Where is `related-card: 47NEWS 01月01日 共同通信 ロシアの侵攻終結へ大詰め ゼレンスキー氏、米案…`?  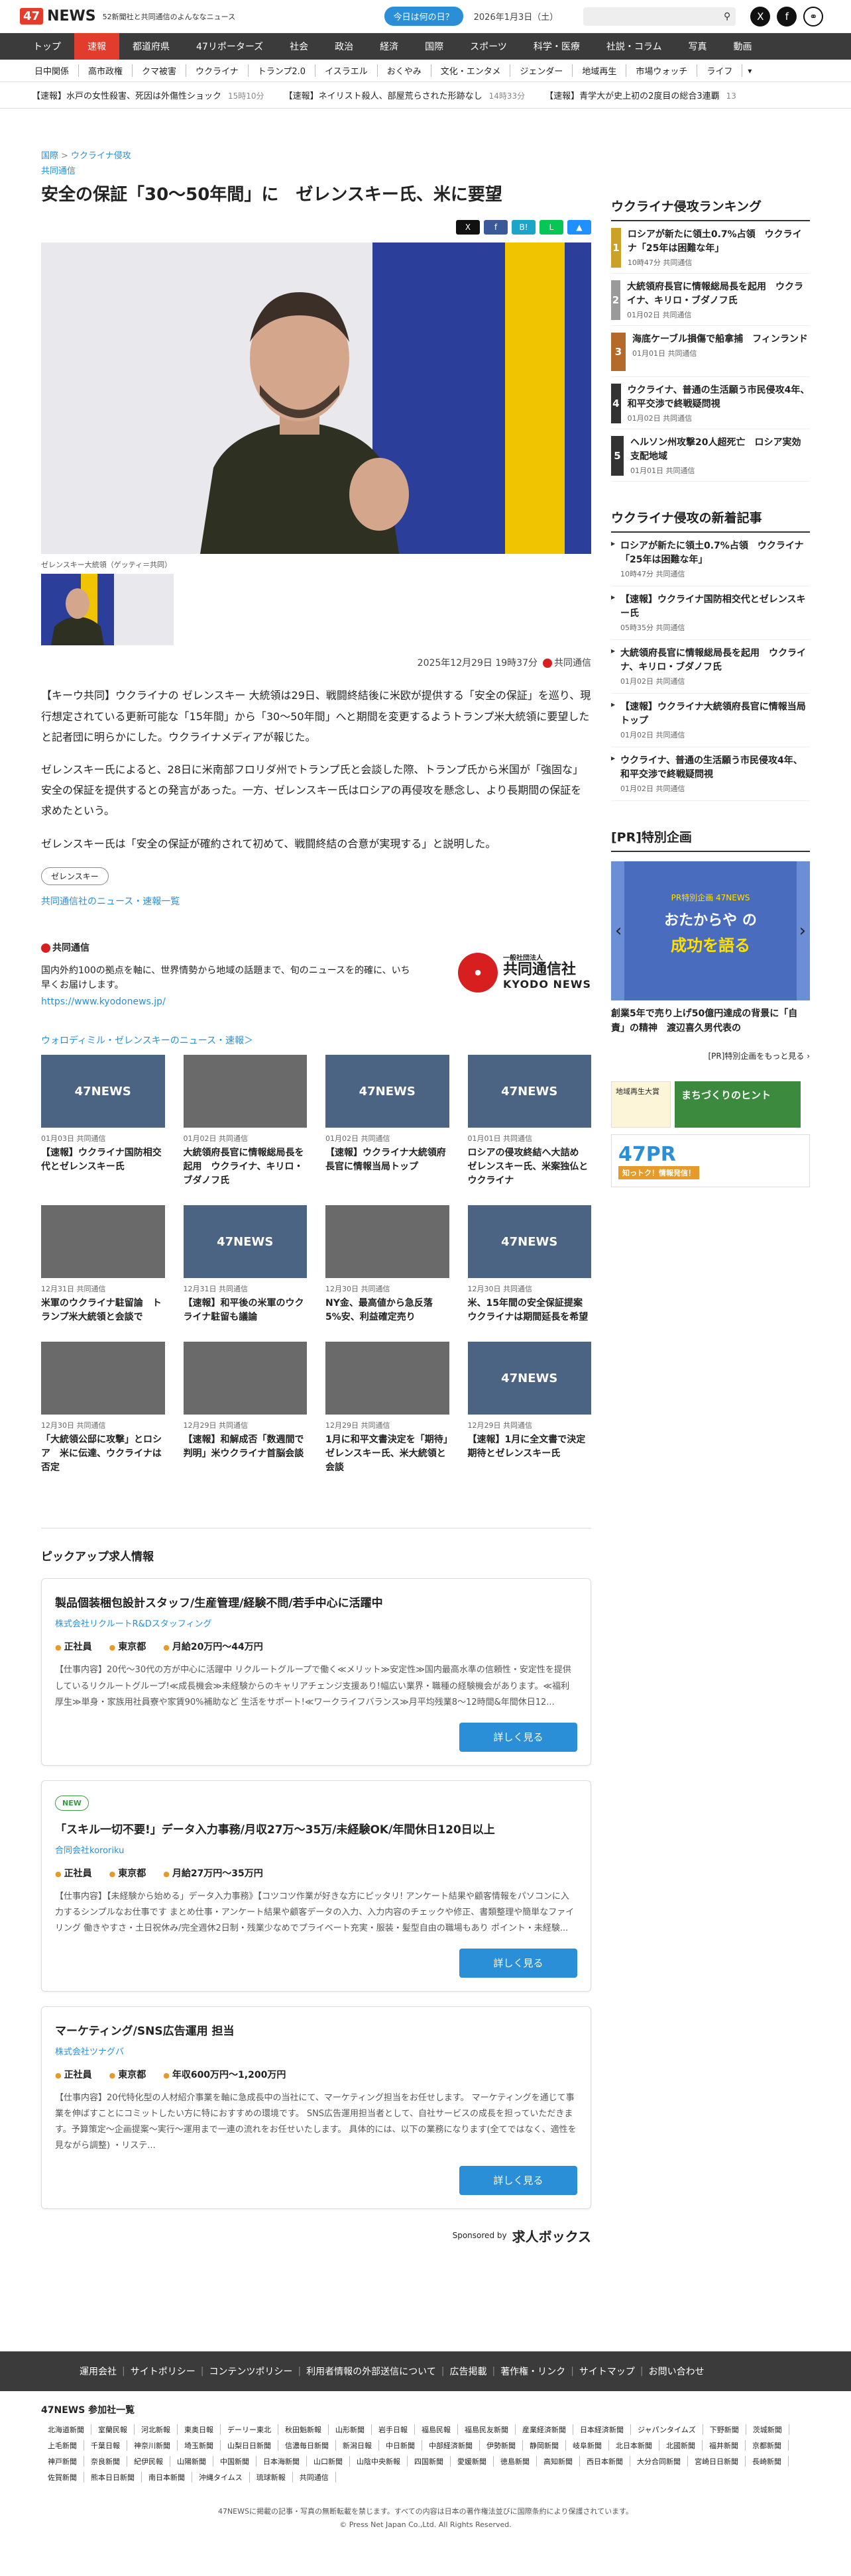 related-card: 47NEWS 01月01日 共同通信 ロシアの侵攻終結へ大詰め ゼレンスキー氏、米案… is located at coordinates (529, 1121).